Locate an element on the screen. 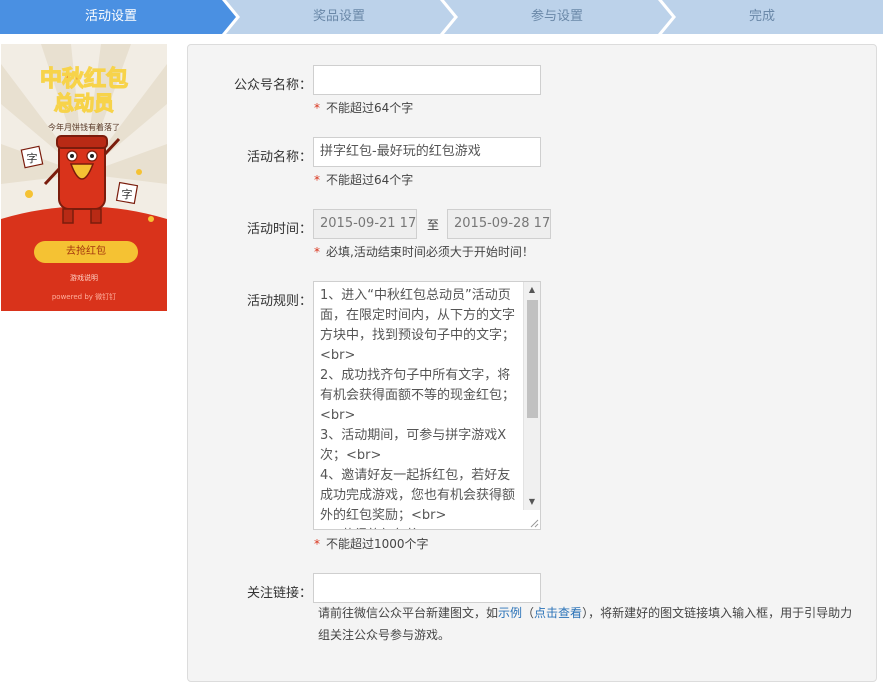 This screenshot has height=685, width=883. step-participation-settings: 参与设置 is located at coordinates (557, 17).